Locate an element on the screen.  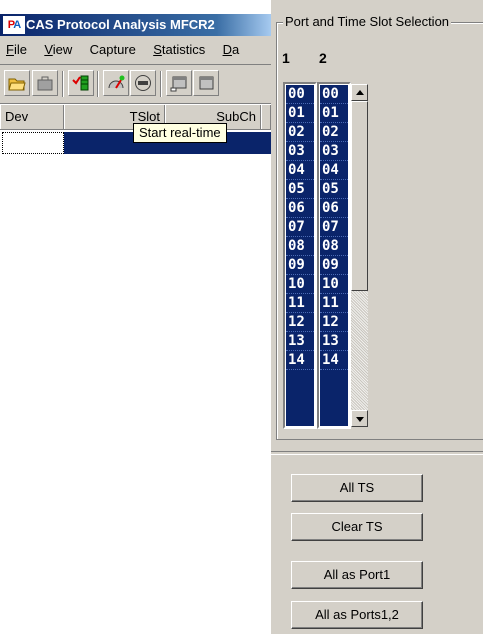
all-as-ports12-button: All as Ports1,2 is located at coordinates (357, 615).